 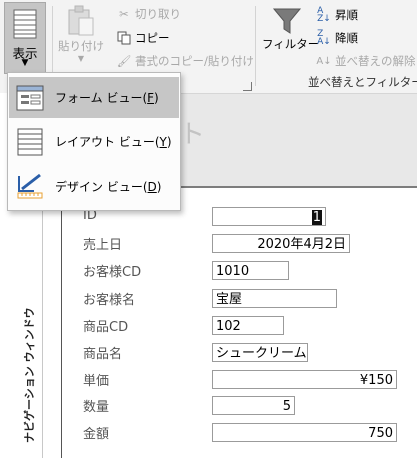 What do you see at coordinates (281, 243) in the screenshot?
I see `field-input-sales-date: 2020年4月2日` at bounding box center [281, 243].